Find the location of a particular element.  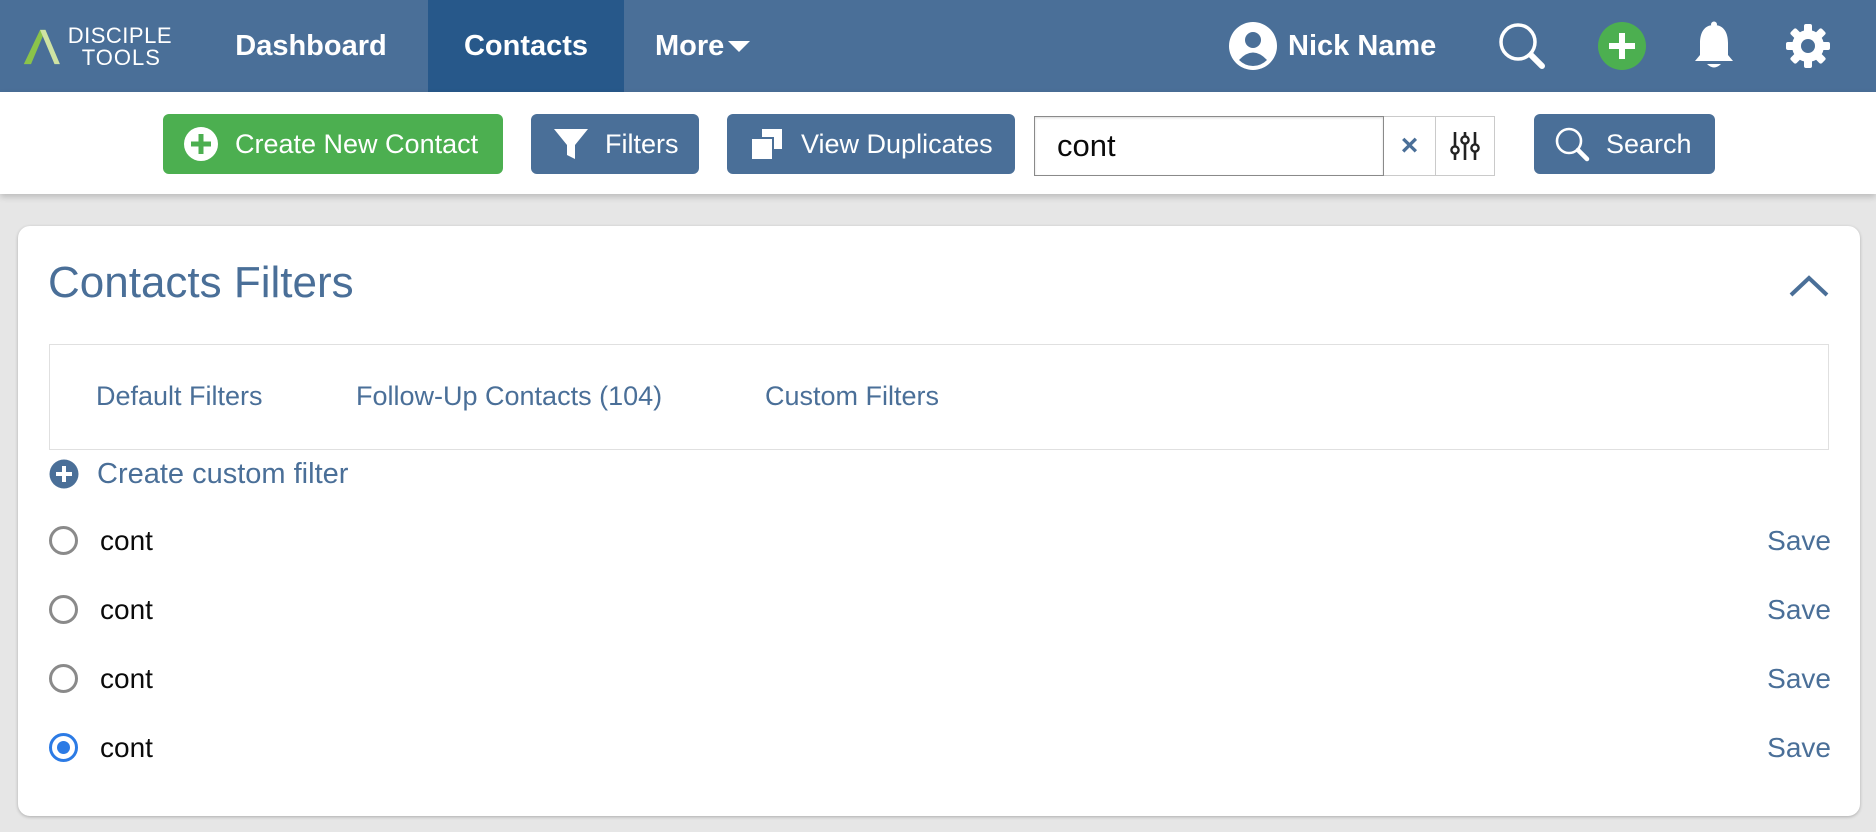

user-menu: Nick Name is located at coordinates (1332, 46).